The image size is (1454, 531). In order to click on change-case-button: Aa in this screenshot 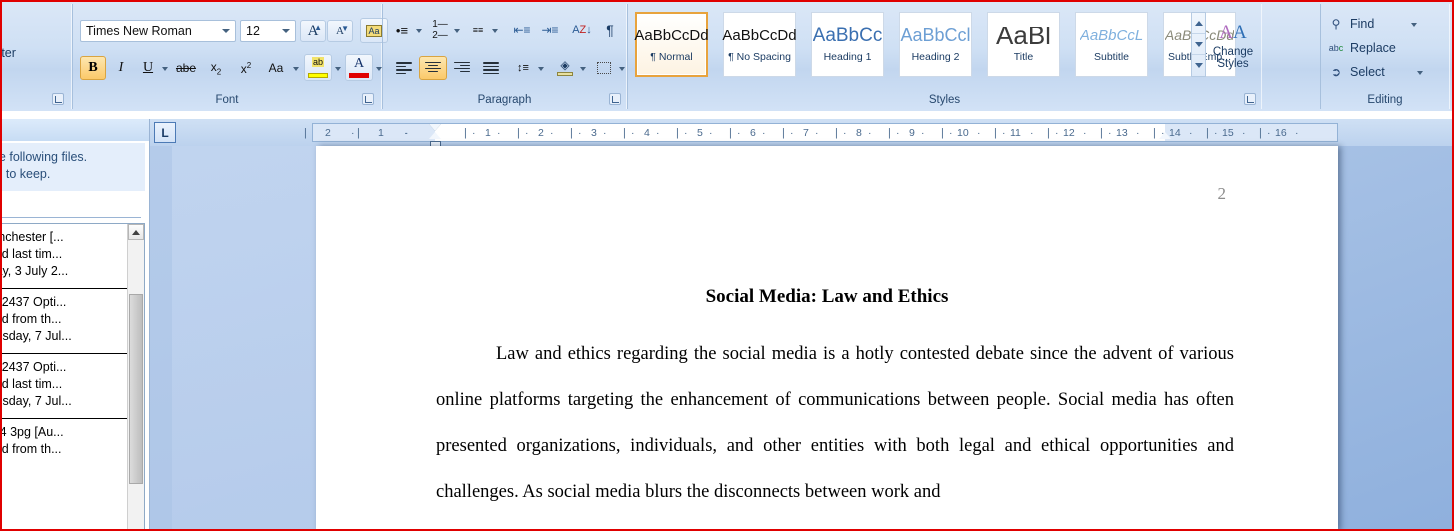, I will do `click(276, 68)`.